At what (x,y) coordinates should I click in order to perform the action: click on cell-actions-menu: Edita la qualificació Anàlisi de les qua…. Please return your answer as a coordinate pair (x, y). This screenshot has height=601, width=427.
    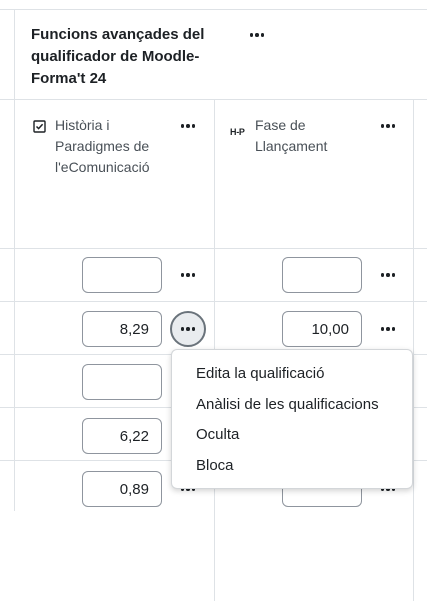
    Looking at the image, I should click on (292, 419).